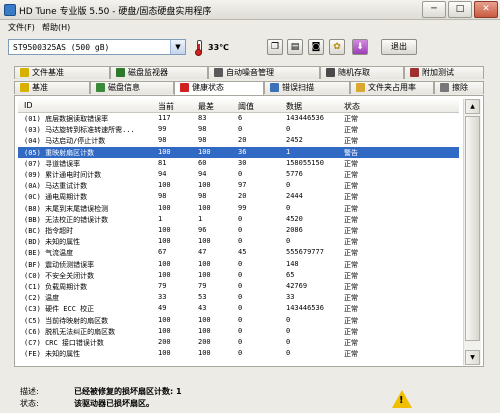 Image resolution: width=500 pixels, height=413 pixels. What do you see at coordinates (177, 47) in the screenshot?
I see `chevron-down-icon: ▼` at bounding box center [177, 47].